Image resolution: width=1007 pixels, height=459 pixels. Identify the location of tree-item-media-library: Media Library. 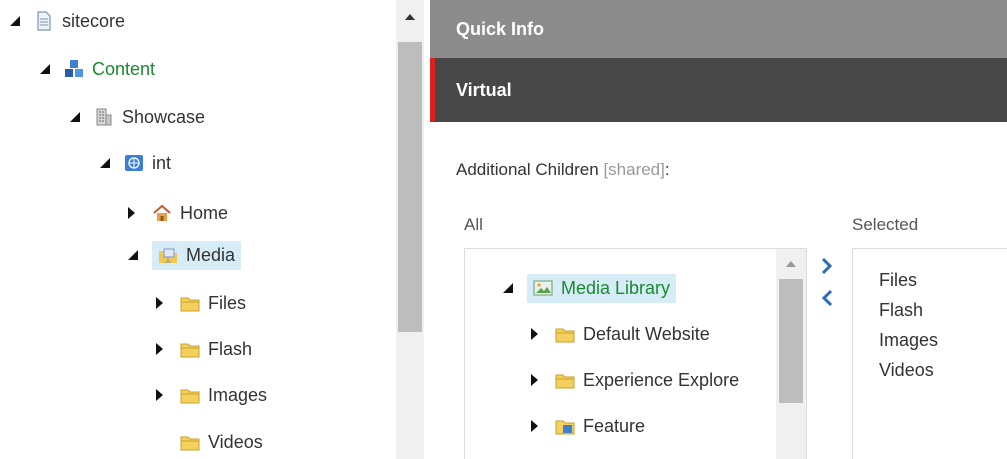
(589, 288).